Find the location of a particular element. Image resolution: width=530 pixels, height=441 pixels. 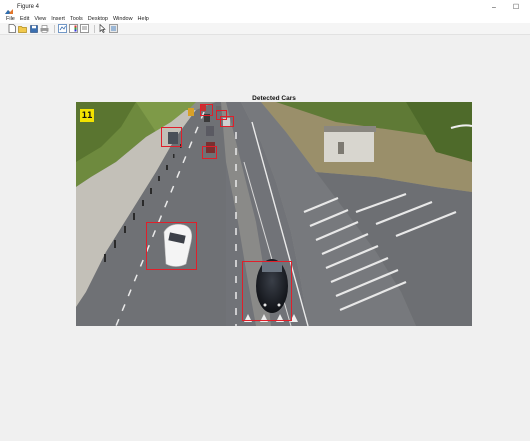

link-plot-icon is located at coordinates (62, 28).